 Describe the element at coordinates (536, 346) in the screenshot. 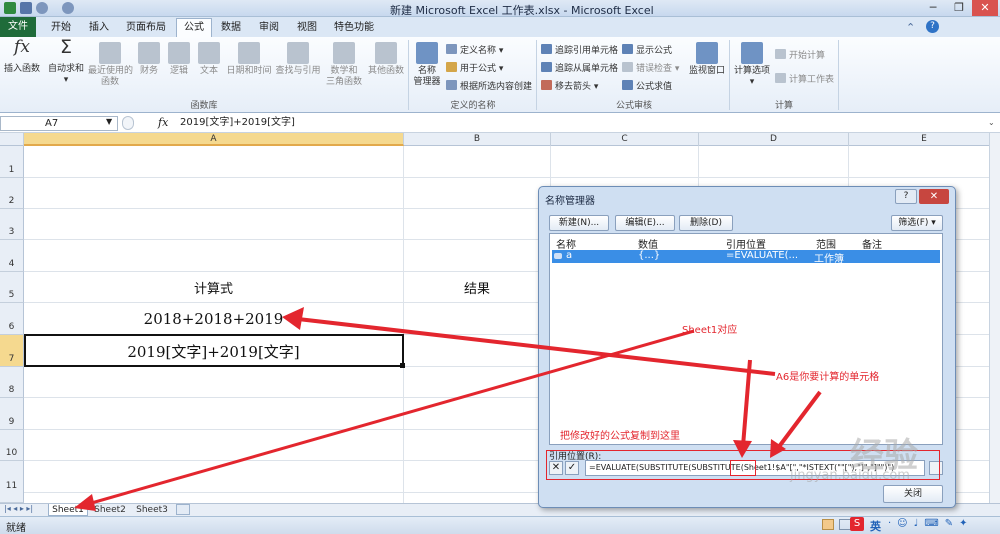

I see `arrow-to-a6` at that location.